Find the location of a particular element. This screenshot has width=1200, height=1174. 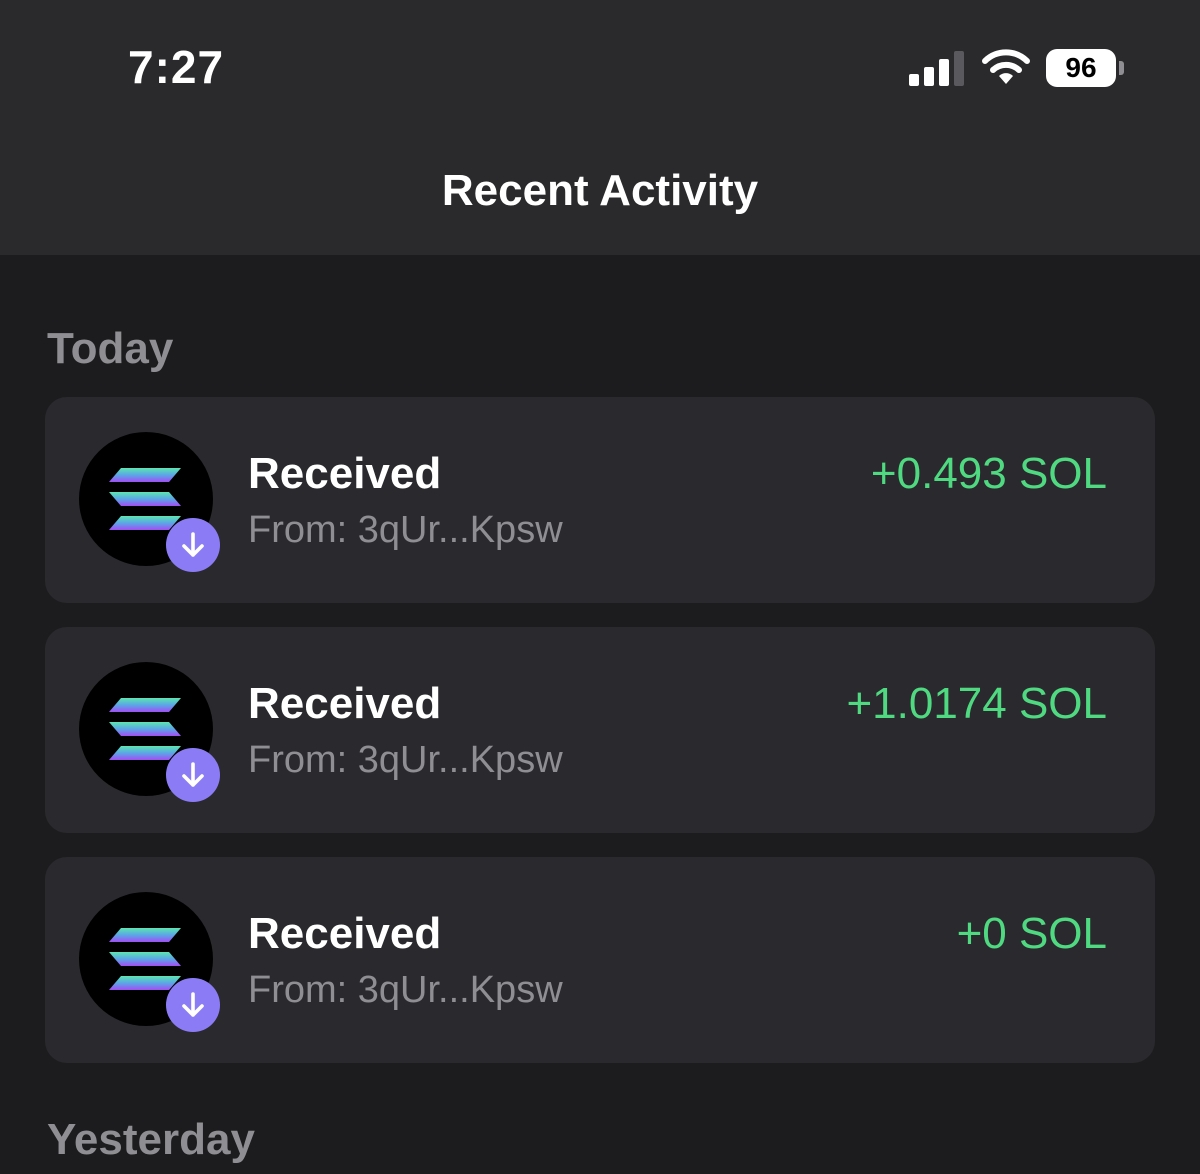

status-bar: 7:27 96 is located at coordinates (600, 65).